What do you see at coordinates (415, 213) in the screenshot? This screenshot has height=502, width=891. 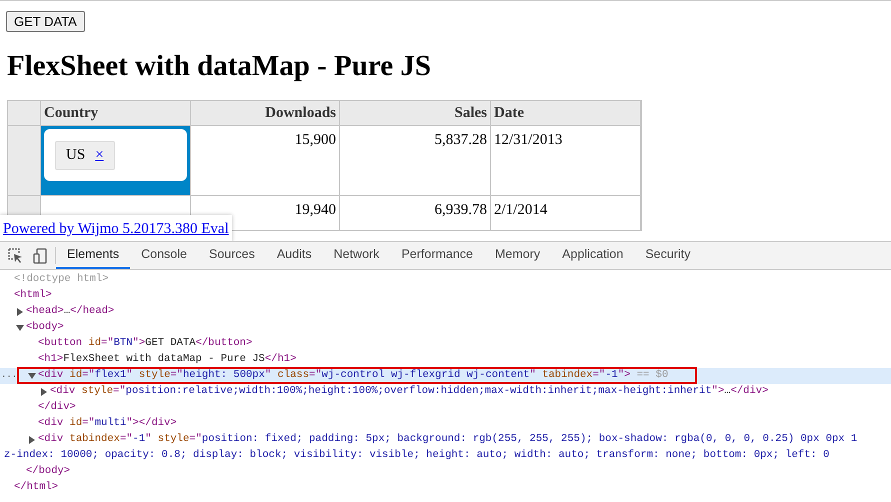 I see `table-cell: 6,939.78` at bounding box center [415, 213].